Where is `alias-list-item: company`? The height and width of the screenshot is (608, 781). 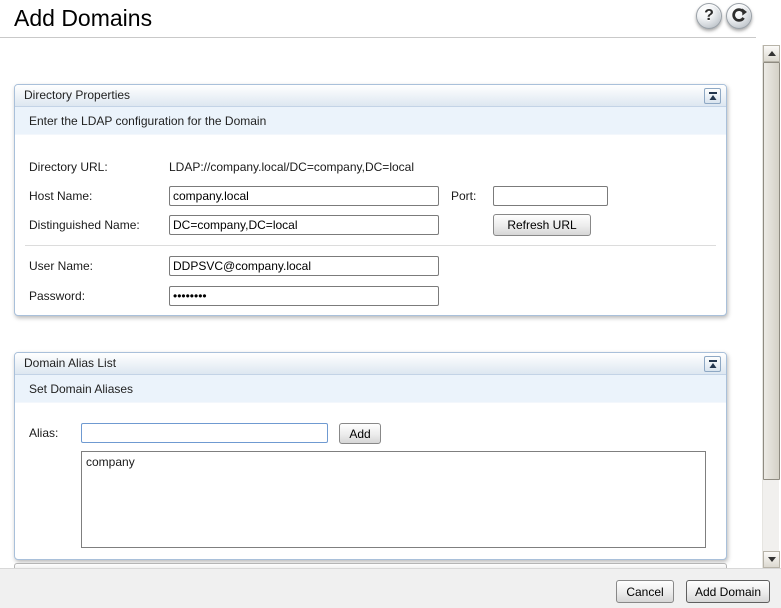
alias-list-item: company is located at coordinates (393, 462).